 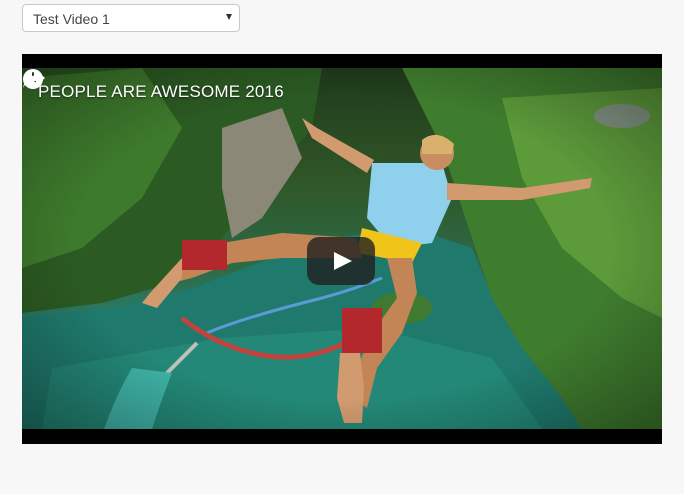 What do you see at coordinates (229, 17) in the screenshot?
I see `chevron-down-icon` at bounding box center [229, 17].